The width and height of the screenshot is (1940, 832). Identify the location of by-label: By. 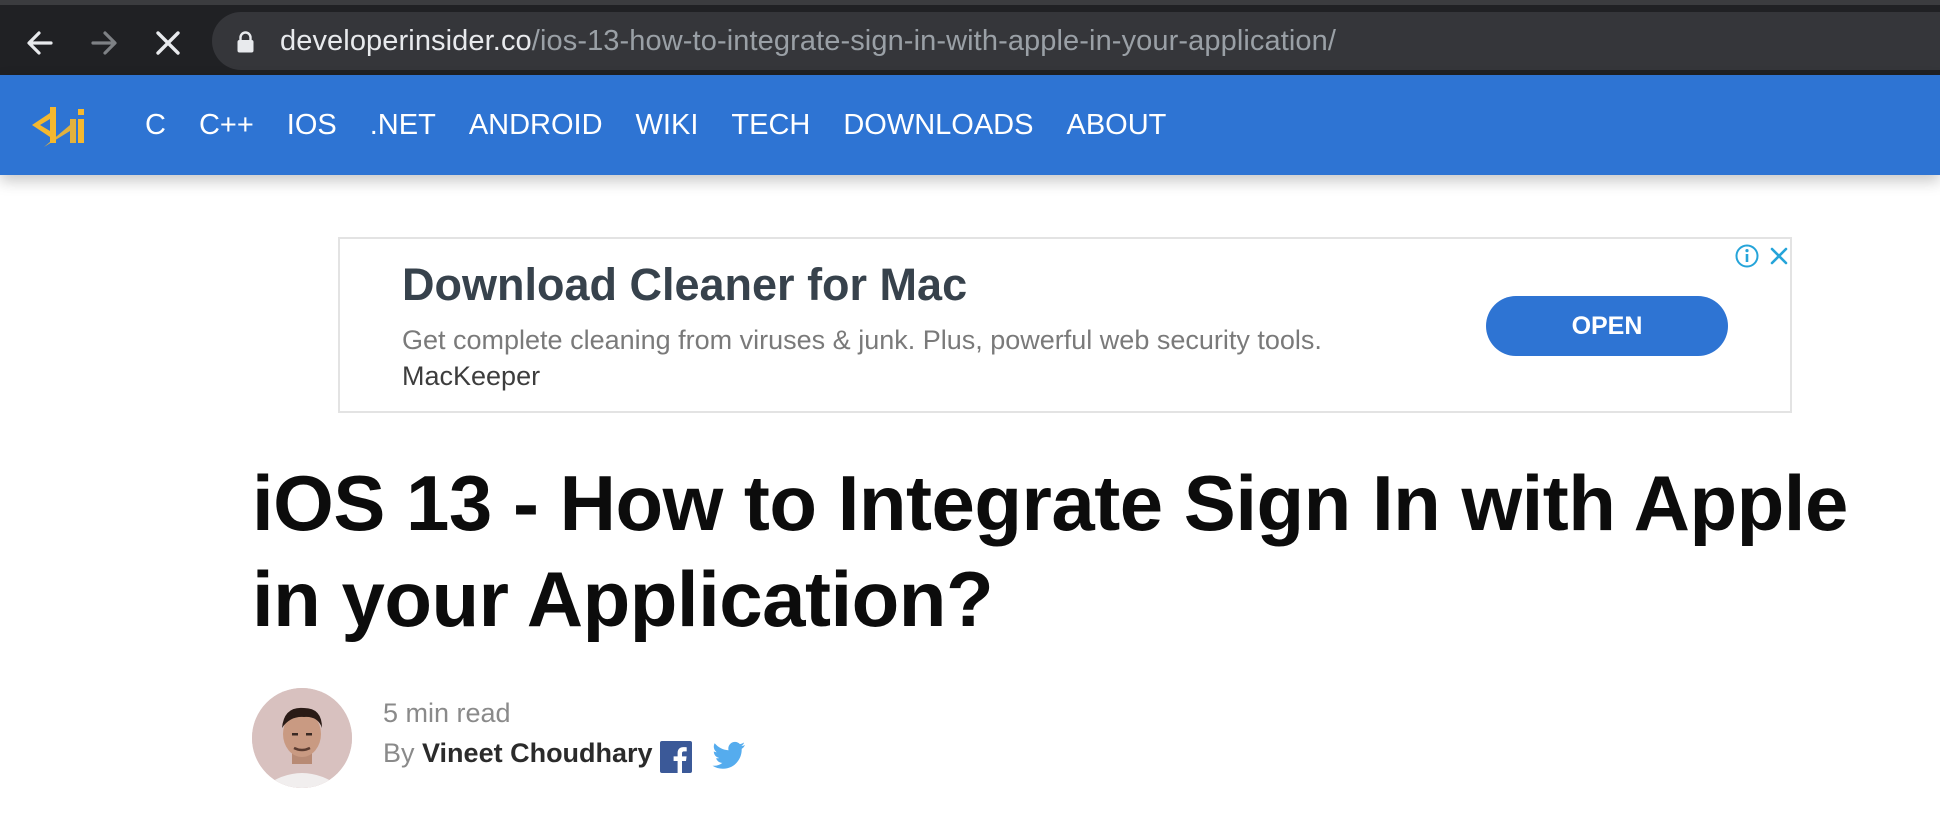
(399, 753).